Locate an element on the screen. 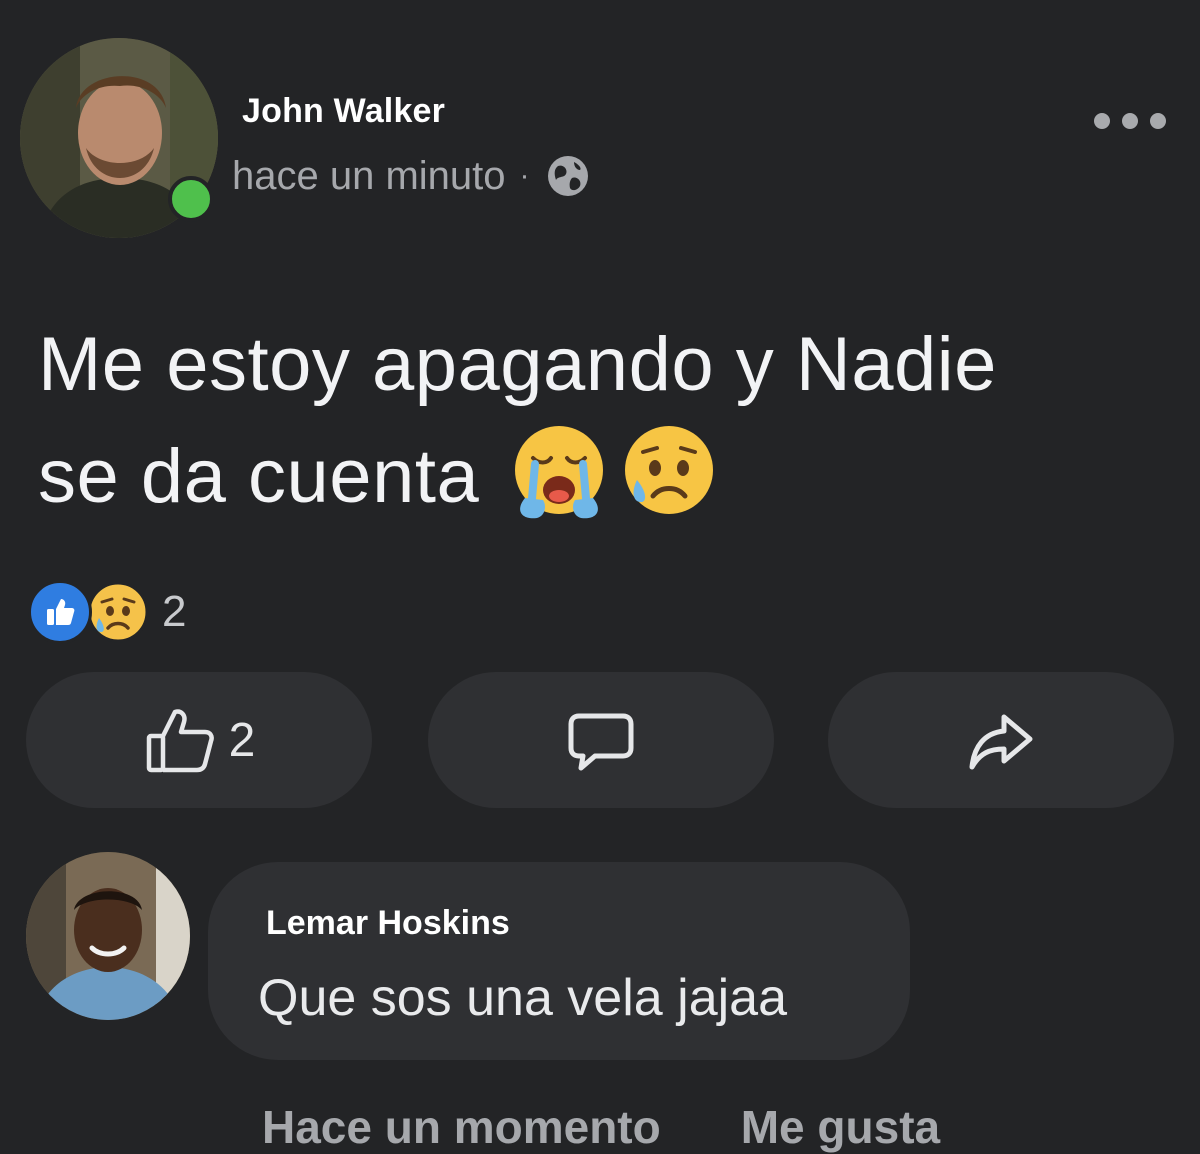 The height and width of the screenshot is (1154, 1200). commenter-avatar is located at coordinates (108, 936).